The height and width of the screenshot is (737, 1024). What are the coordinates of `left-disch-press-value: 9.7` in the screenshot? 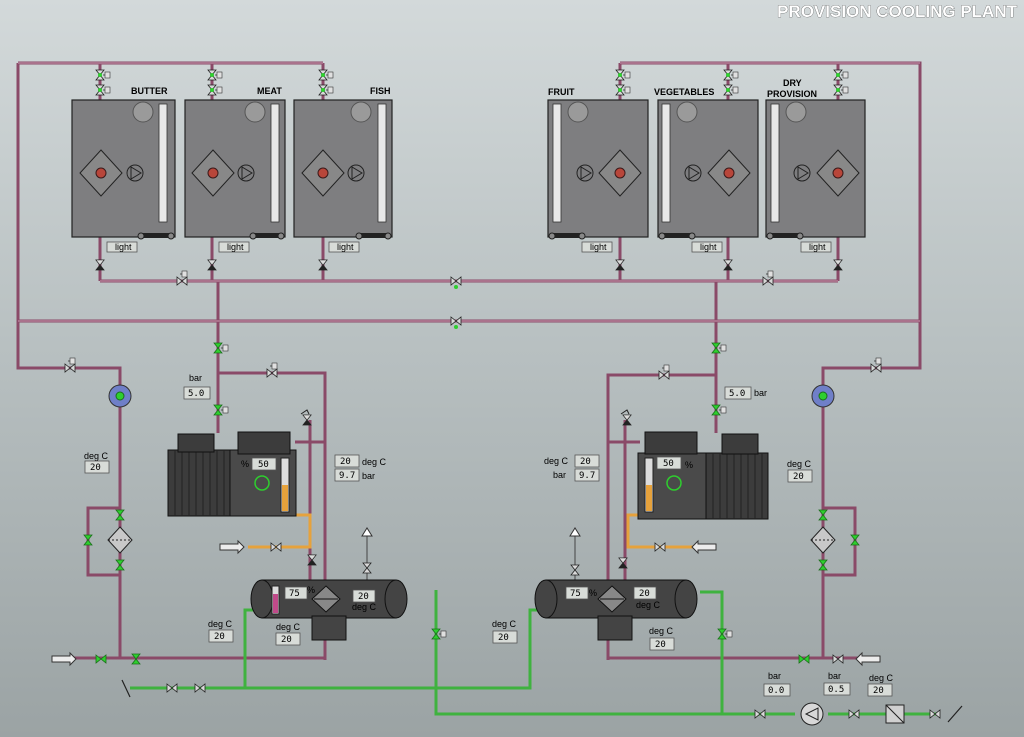 It's located at (347, 476).